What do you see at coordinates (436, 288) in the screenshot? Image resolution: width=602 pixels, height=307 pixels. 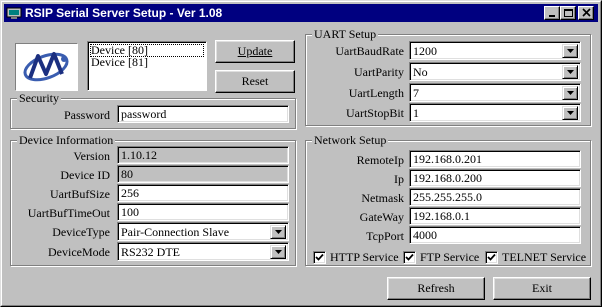 I see `refresh-button: Refresh` at bounding box center [436, 288].